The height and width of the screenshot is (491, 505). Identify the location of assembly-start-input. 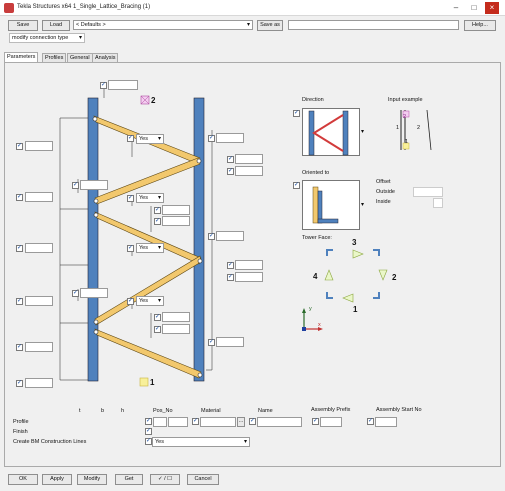
(386, 422).